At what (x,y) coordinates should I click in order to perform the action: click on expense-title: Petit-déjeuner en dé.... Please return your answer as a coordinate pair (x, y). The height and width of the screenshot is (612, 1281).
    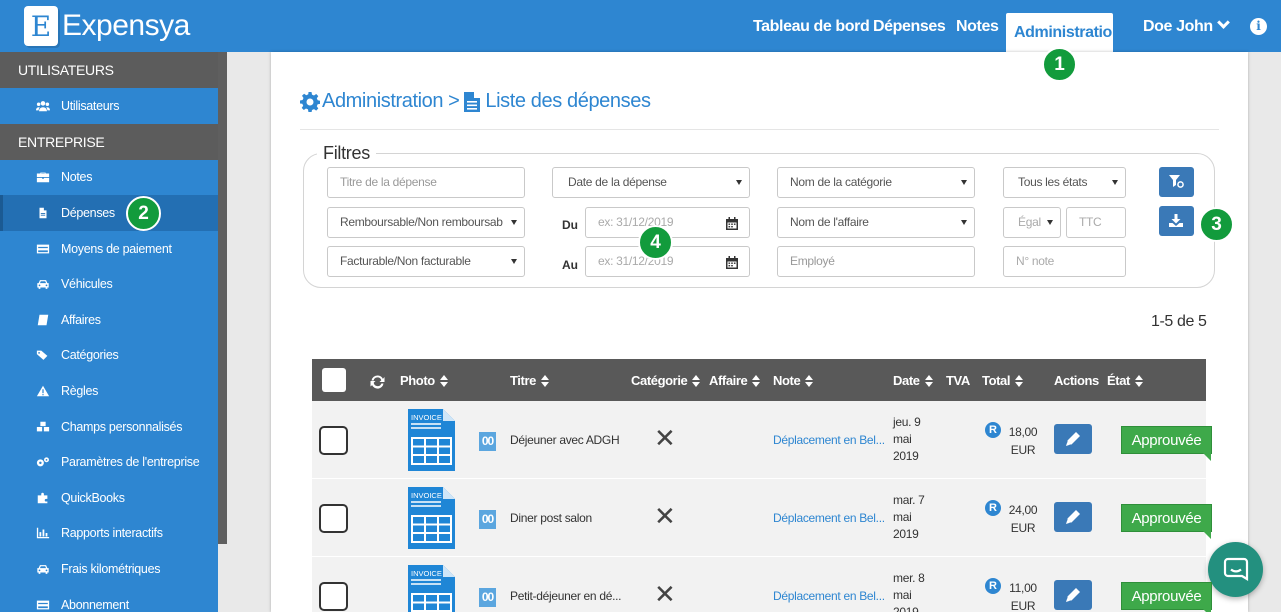
    Looking at the image, I should click on (565, 596).